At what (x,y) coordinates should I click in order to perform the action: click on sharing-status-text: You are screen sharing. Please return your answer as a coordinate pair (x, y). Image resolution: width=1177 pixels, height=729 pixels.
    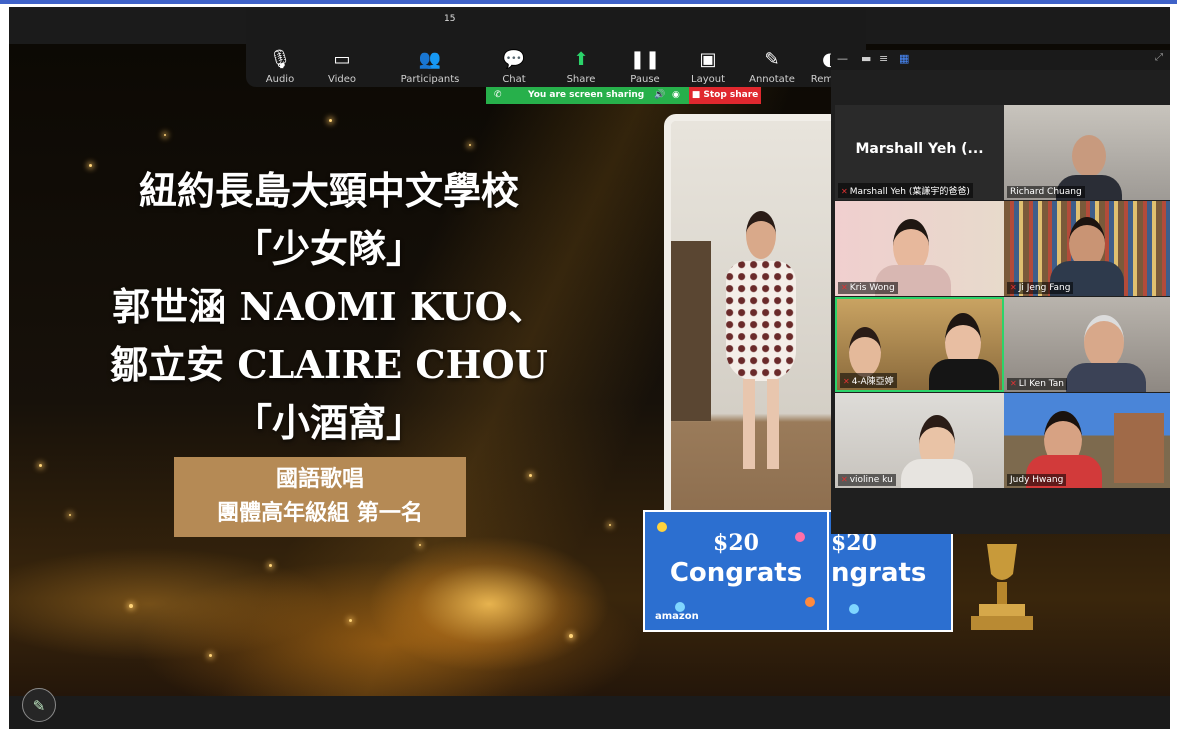
    Looking at the image, I should click on (586, 95).